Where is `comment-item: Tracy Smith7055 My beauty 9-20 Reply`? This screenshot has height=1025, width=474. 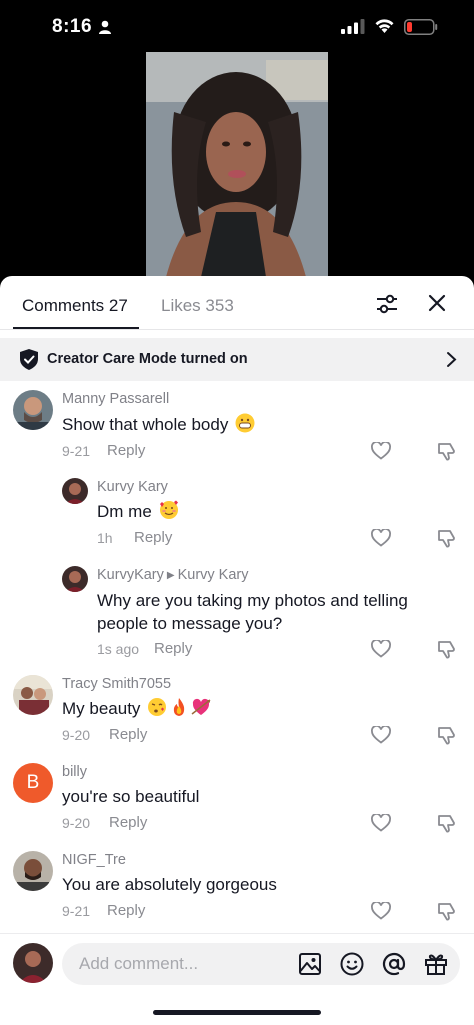 comment-item: Tracy Smith7055 My beauty 9-20 Reply is located at coordinates (237, 713).